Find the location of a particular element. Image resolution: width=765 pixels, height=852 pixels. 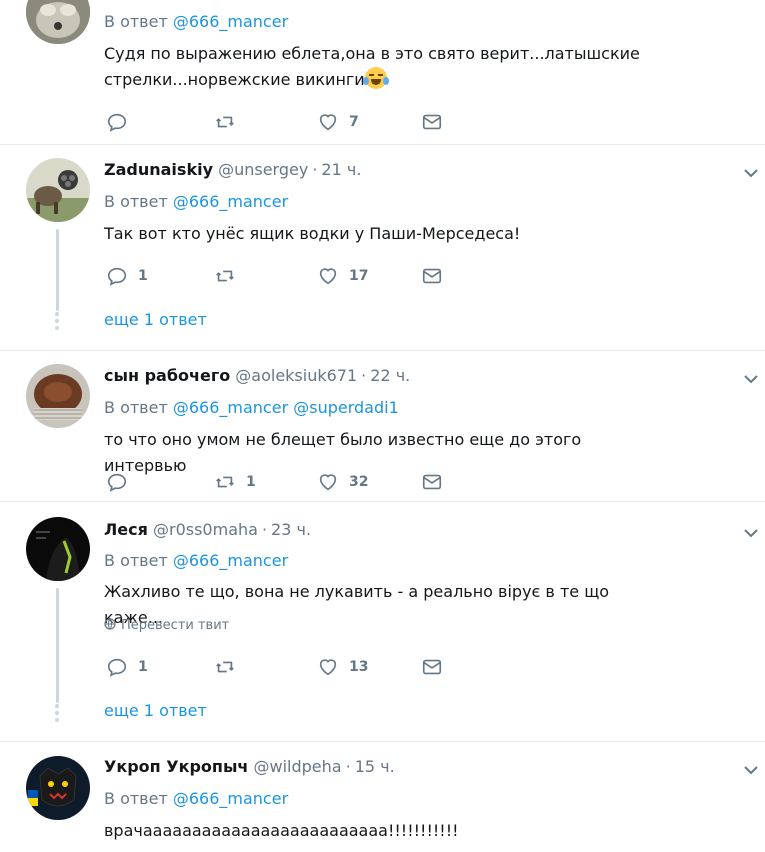

translate-tweet-link: Перевести твит is located at coordinates (166, 625).